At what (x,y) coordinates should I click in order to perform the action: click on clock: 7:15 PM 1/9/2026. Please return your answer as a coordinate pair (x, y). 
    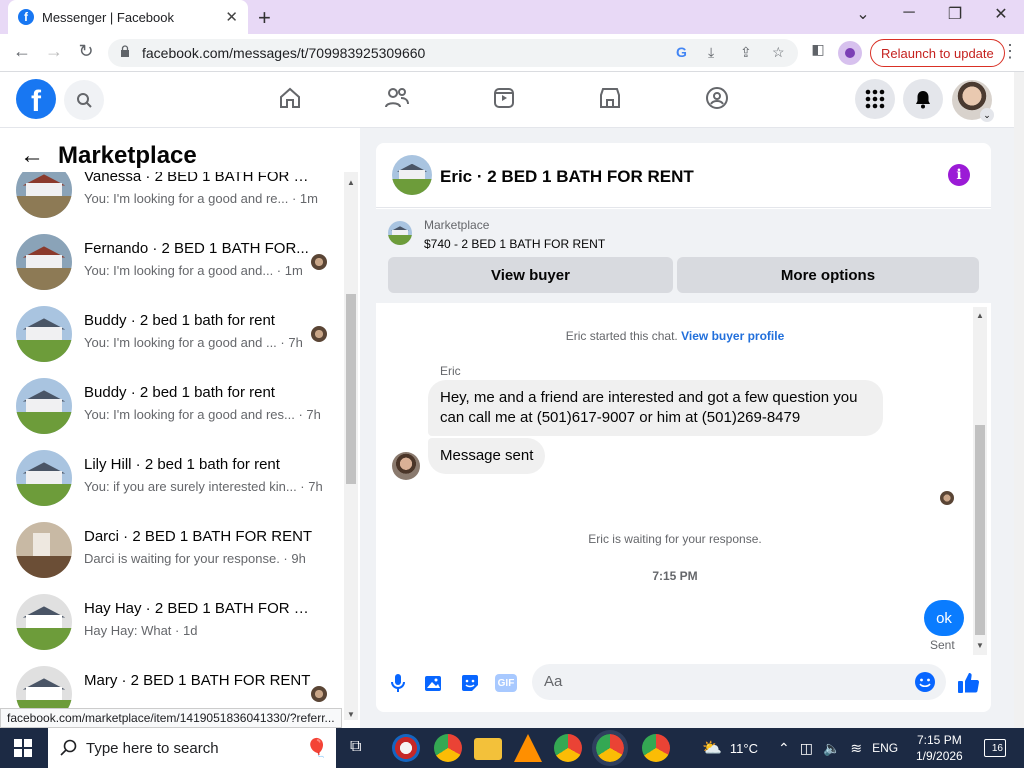
    Looking at the image, I should click on (939, 748).